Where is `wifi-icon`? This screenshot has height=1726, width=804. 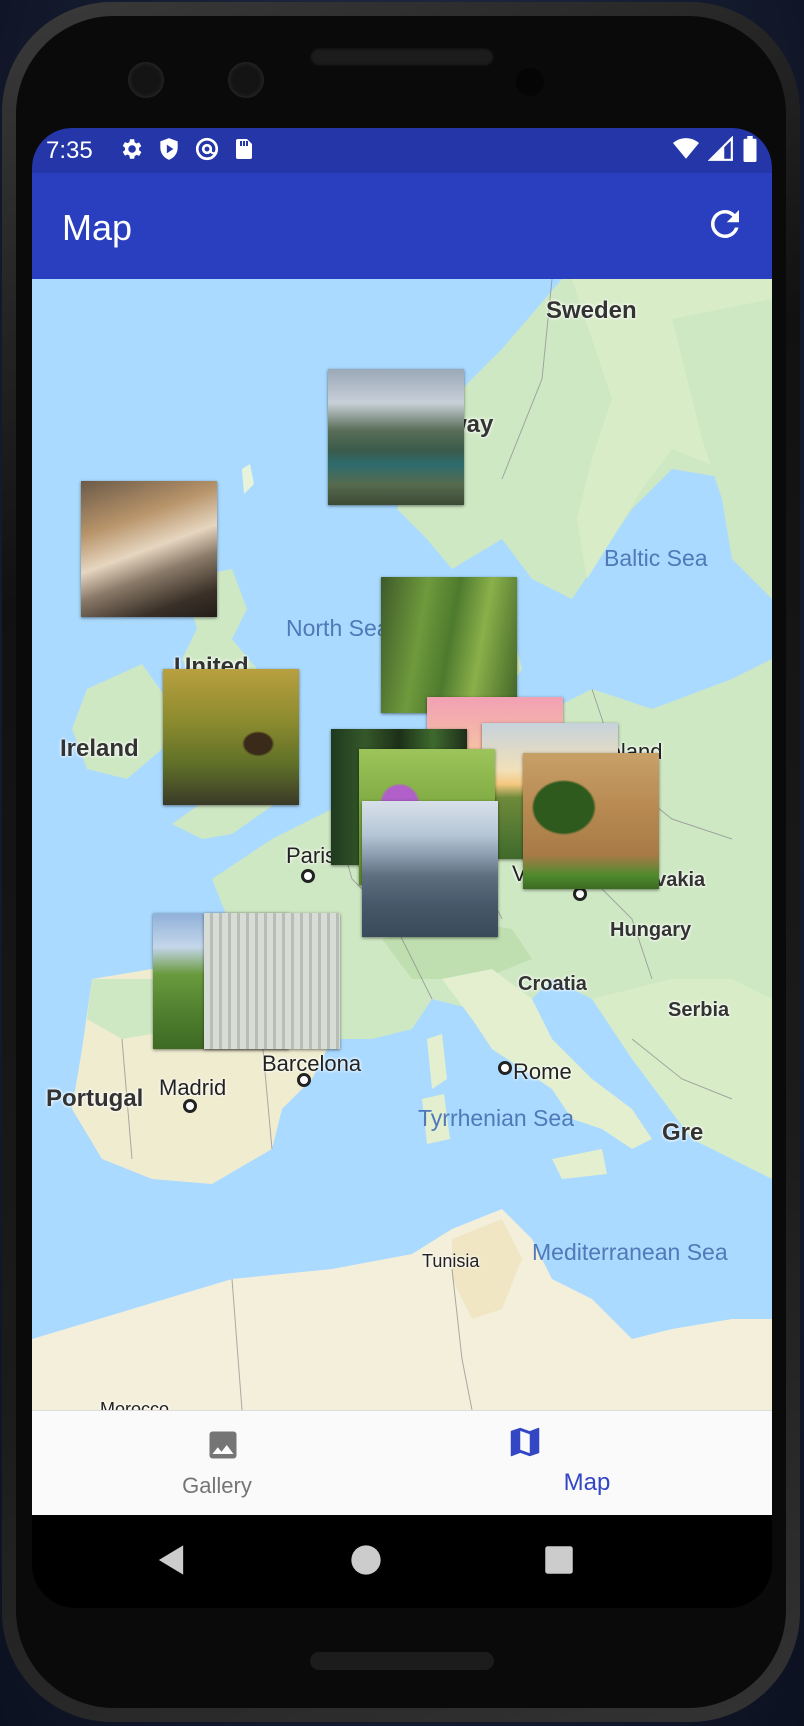
wifi-icon is located at coordinates (686, 148).